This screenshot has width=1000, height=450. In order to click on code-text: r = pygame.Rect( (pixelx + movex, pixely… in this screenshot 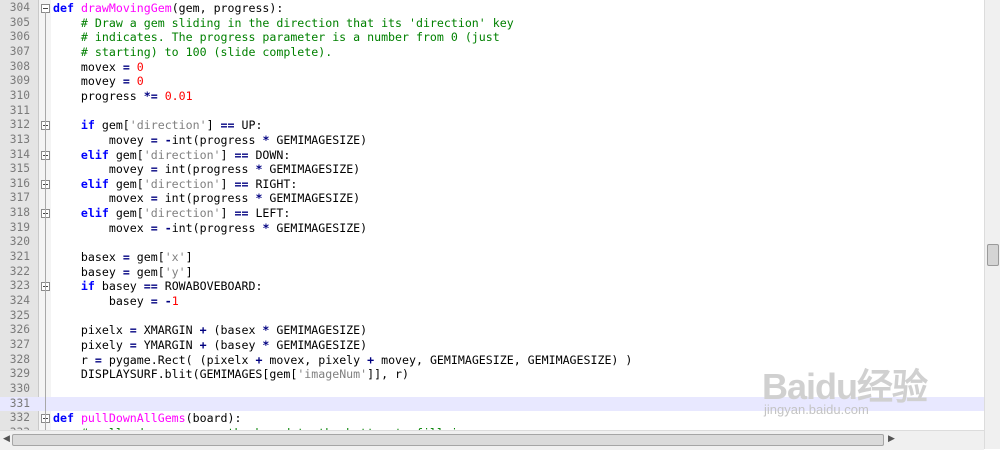, I will do `click(343, 359)`.